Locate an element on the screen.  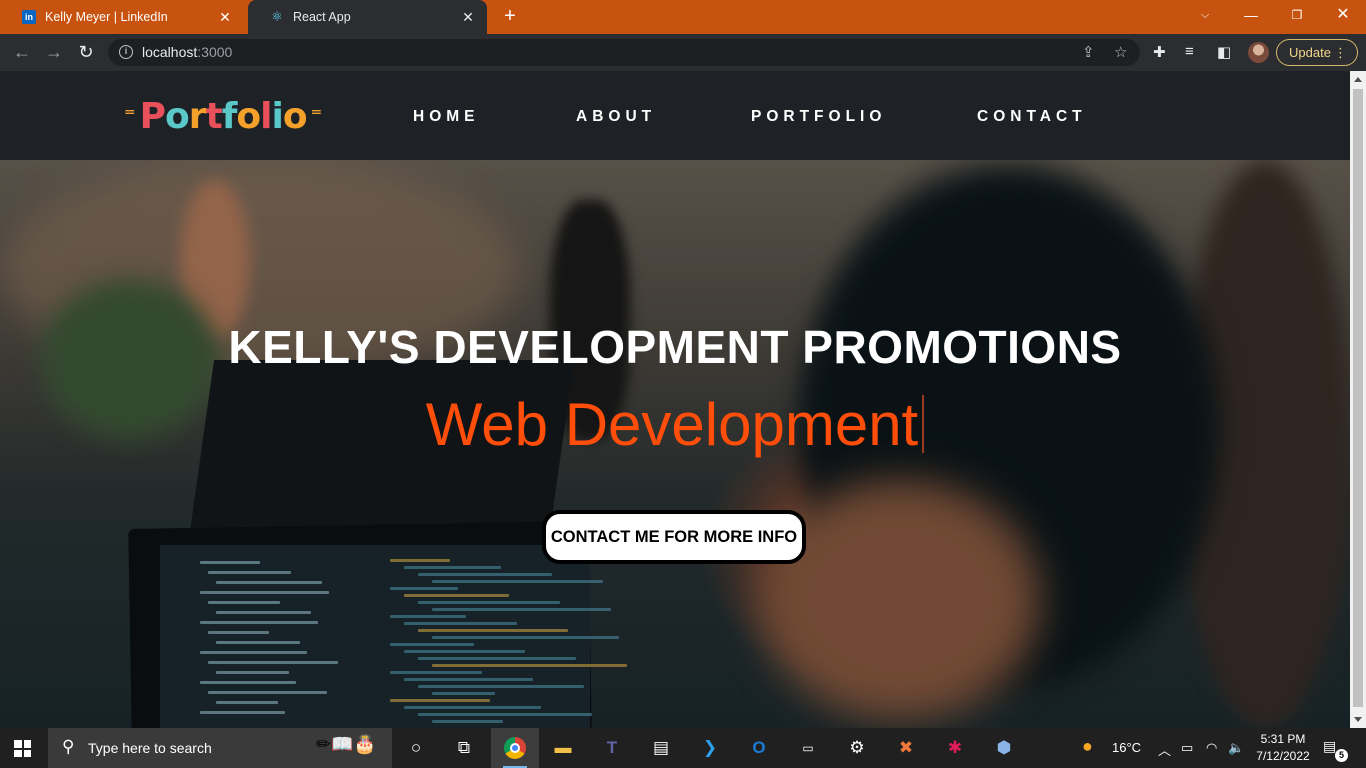
scroll-down-arrow is located at coordinates (1358, 719).